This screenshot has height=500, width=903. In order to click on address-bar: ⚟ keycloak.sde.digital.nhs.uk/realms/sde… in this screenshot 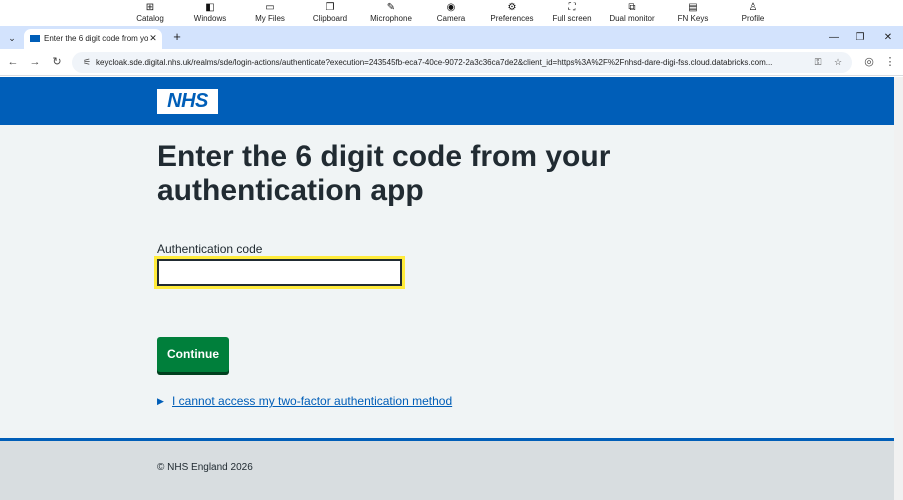, I will do `click(462, 62)`.